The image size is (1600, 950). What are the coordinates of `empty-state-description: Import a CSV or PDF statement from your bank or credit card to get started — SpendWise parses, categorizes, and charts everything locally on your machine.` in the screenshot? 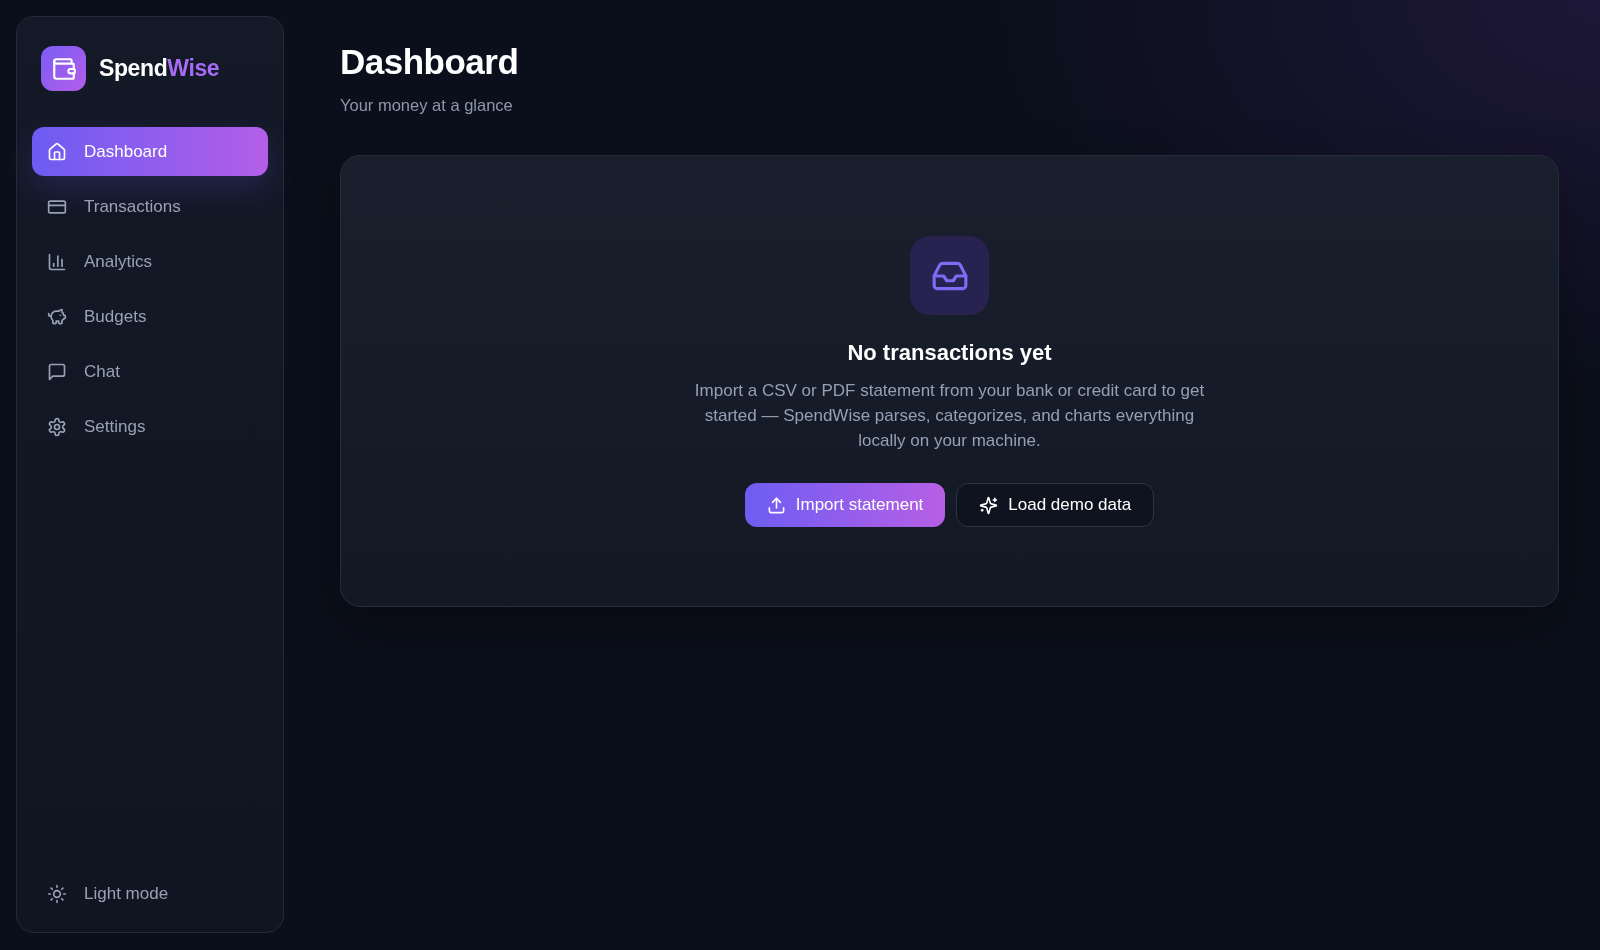 It's located at (949, 416).